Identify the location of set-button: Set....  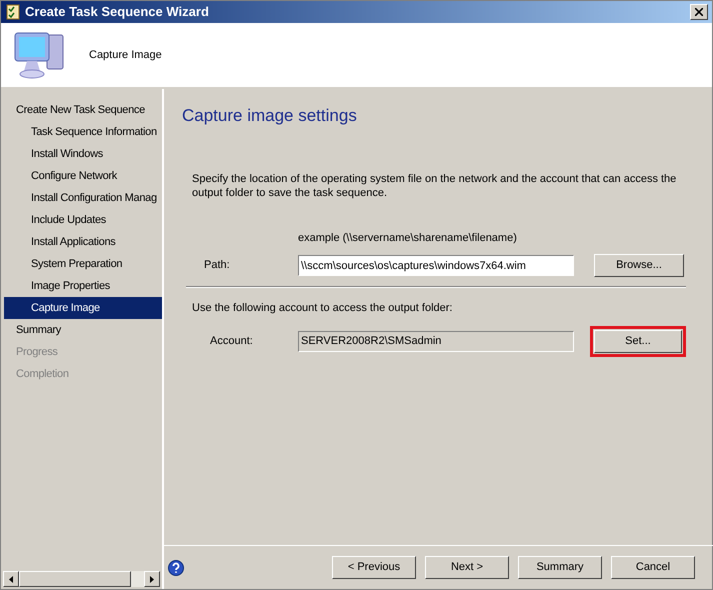
(638, 341).